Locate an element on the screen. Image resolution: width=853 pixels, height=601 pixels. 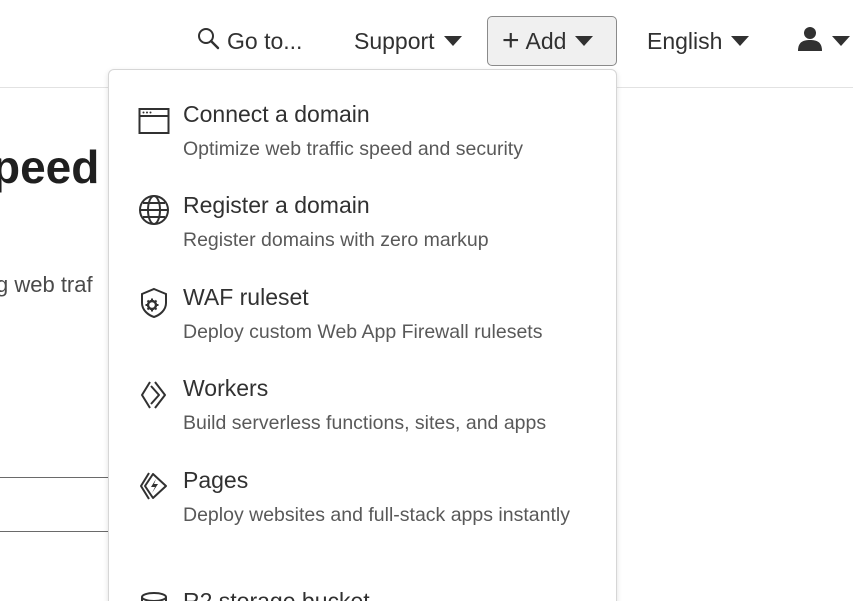
page-heading: peed is located at coordinates (50, 167).